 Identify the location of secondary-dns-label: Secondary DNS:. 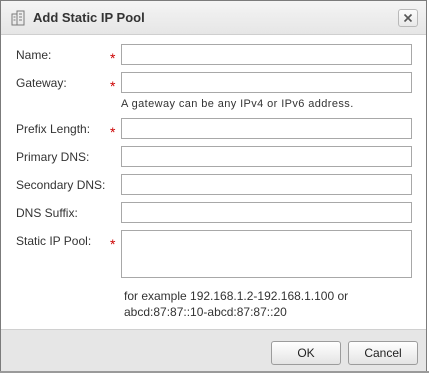
(61, 185).